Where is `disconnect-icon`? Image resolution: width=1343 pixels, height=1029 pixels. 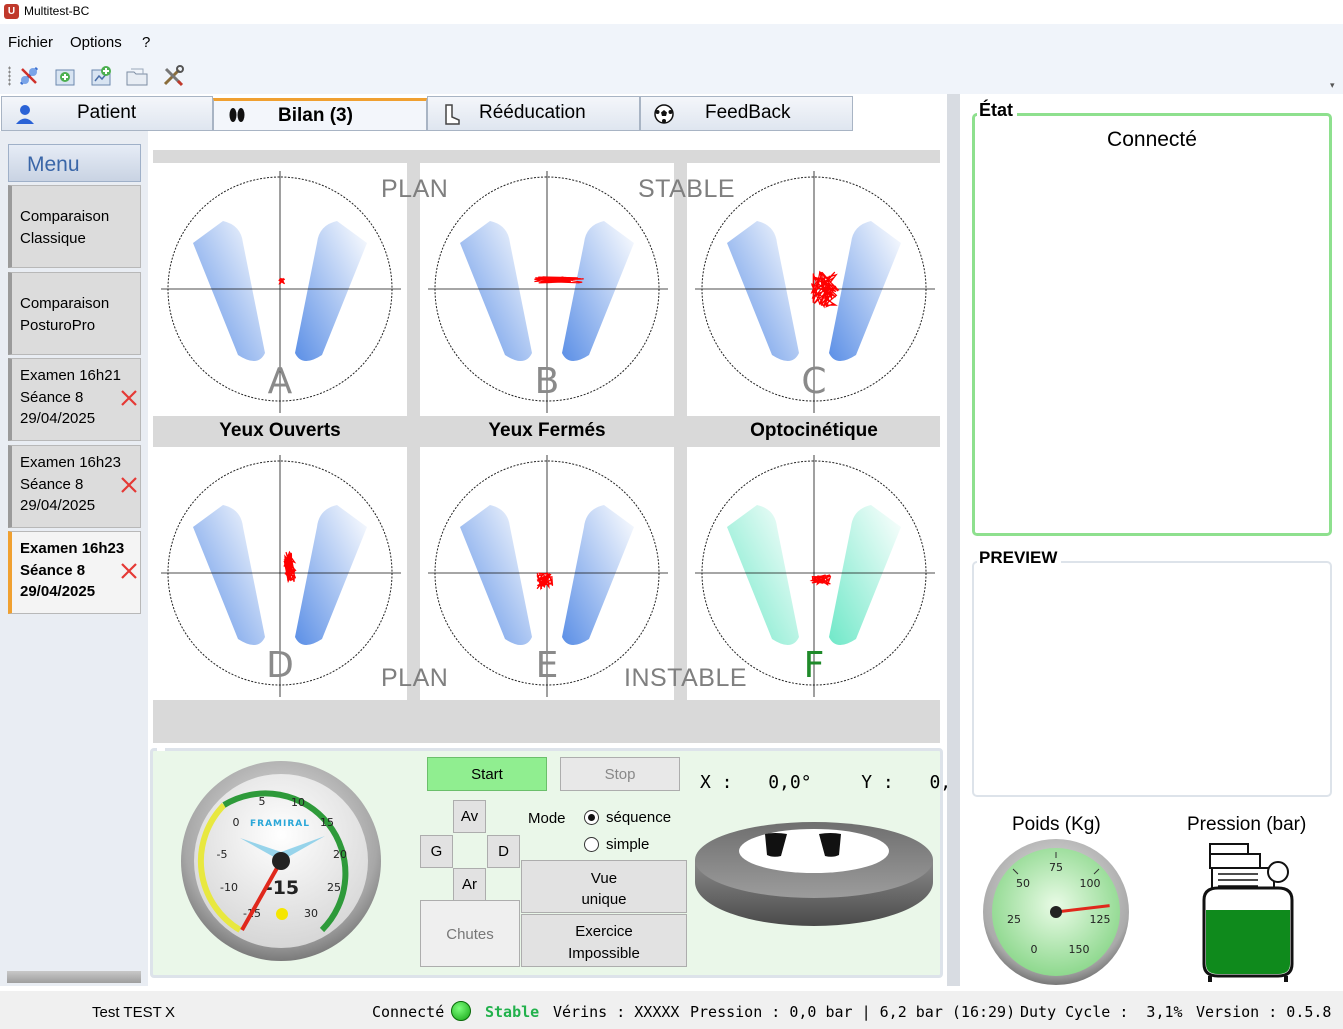
disconnect-icon is located at coordinates (29, 76).